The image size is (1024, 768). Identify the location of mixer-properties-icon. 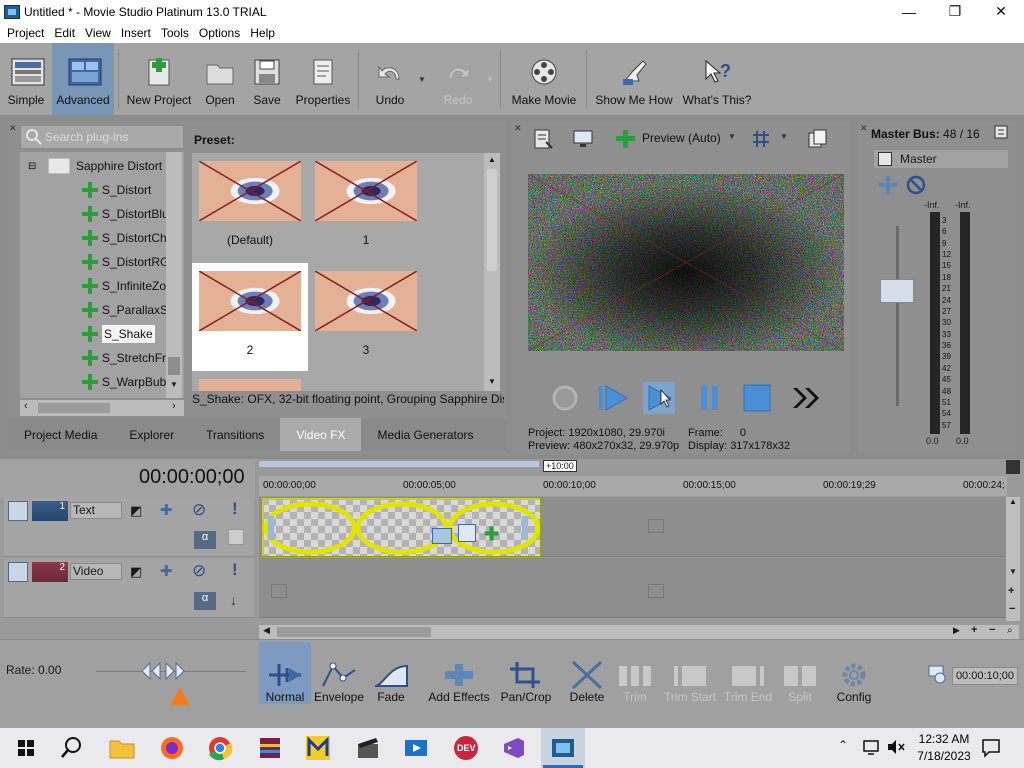
(1002, 132).